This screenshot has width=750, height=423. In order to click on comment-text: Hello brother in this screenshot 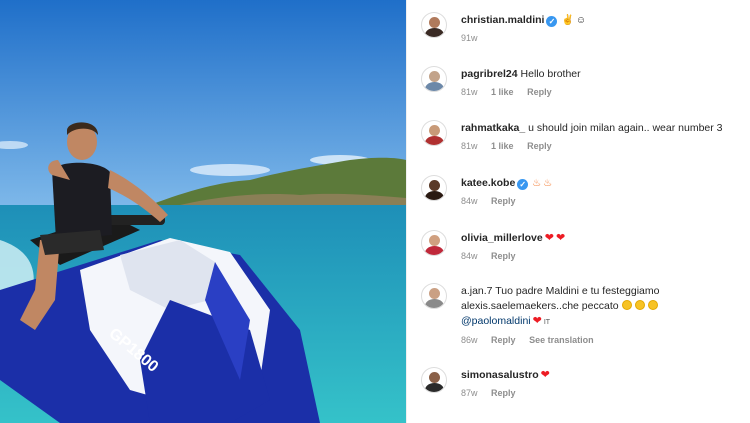, I will do `click(550, 74)`.